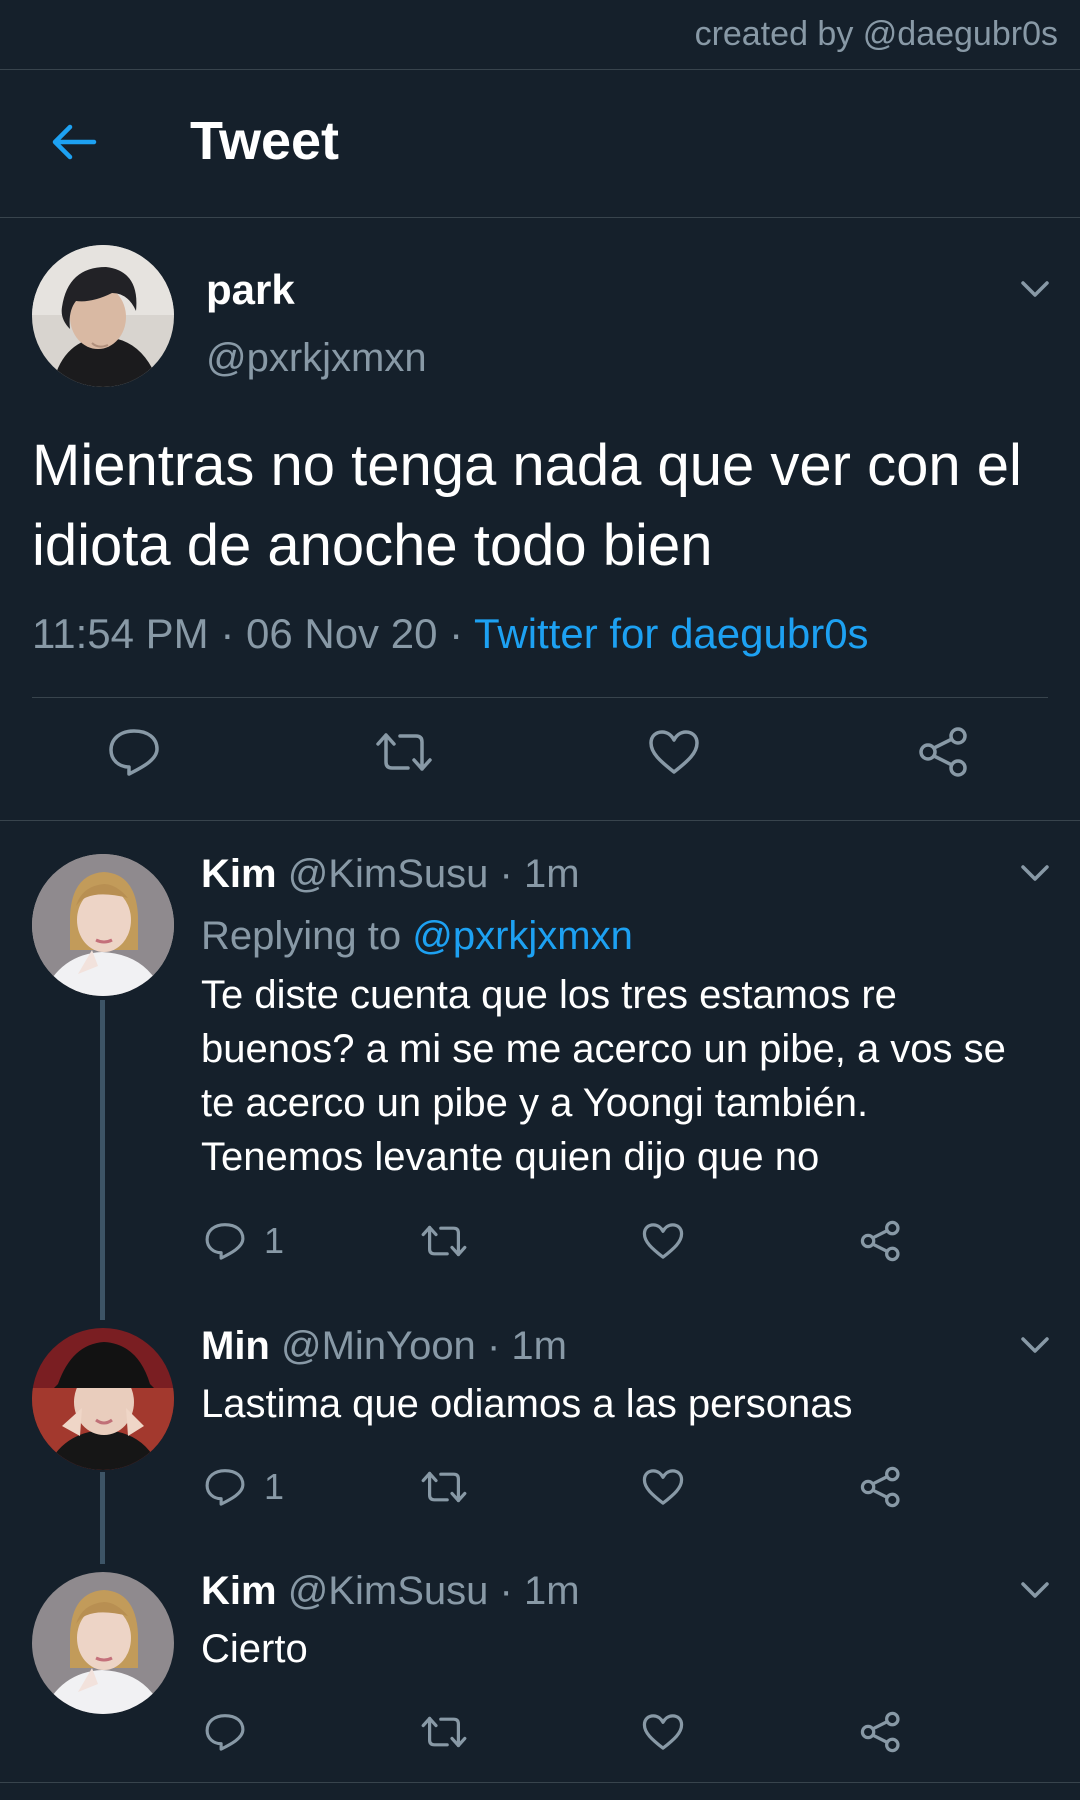 Image resolution: width=1080 pixels, height=1800 pixels. Describe the element at coordinates (527, 1404) in the screenshot. I see `reply-text: Lastima que odiamos a las personas` at that location.